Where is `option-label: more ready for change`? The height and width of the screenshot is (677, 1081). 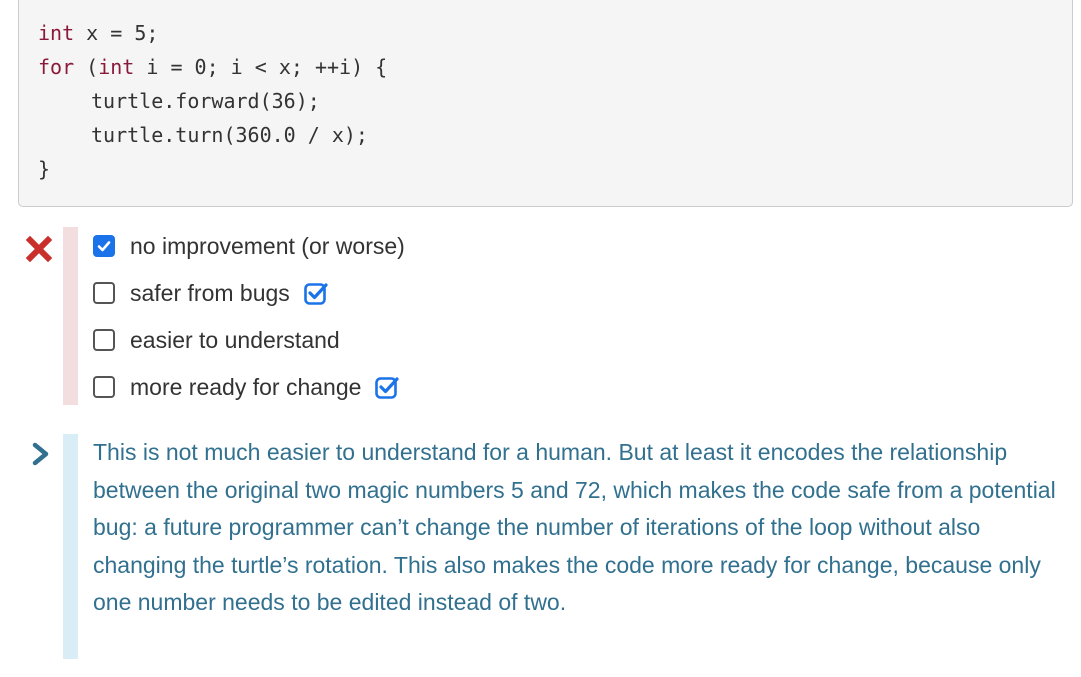
option-label: more ready for change is located at coordinates (246, 386).